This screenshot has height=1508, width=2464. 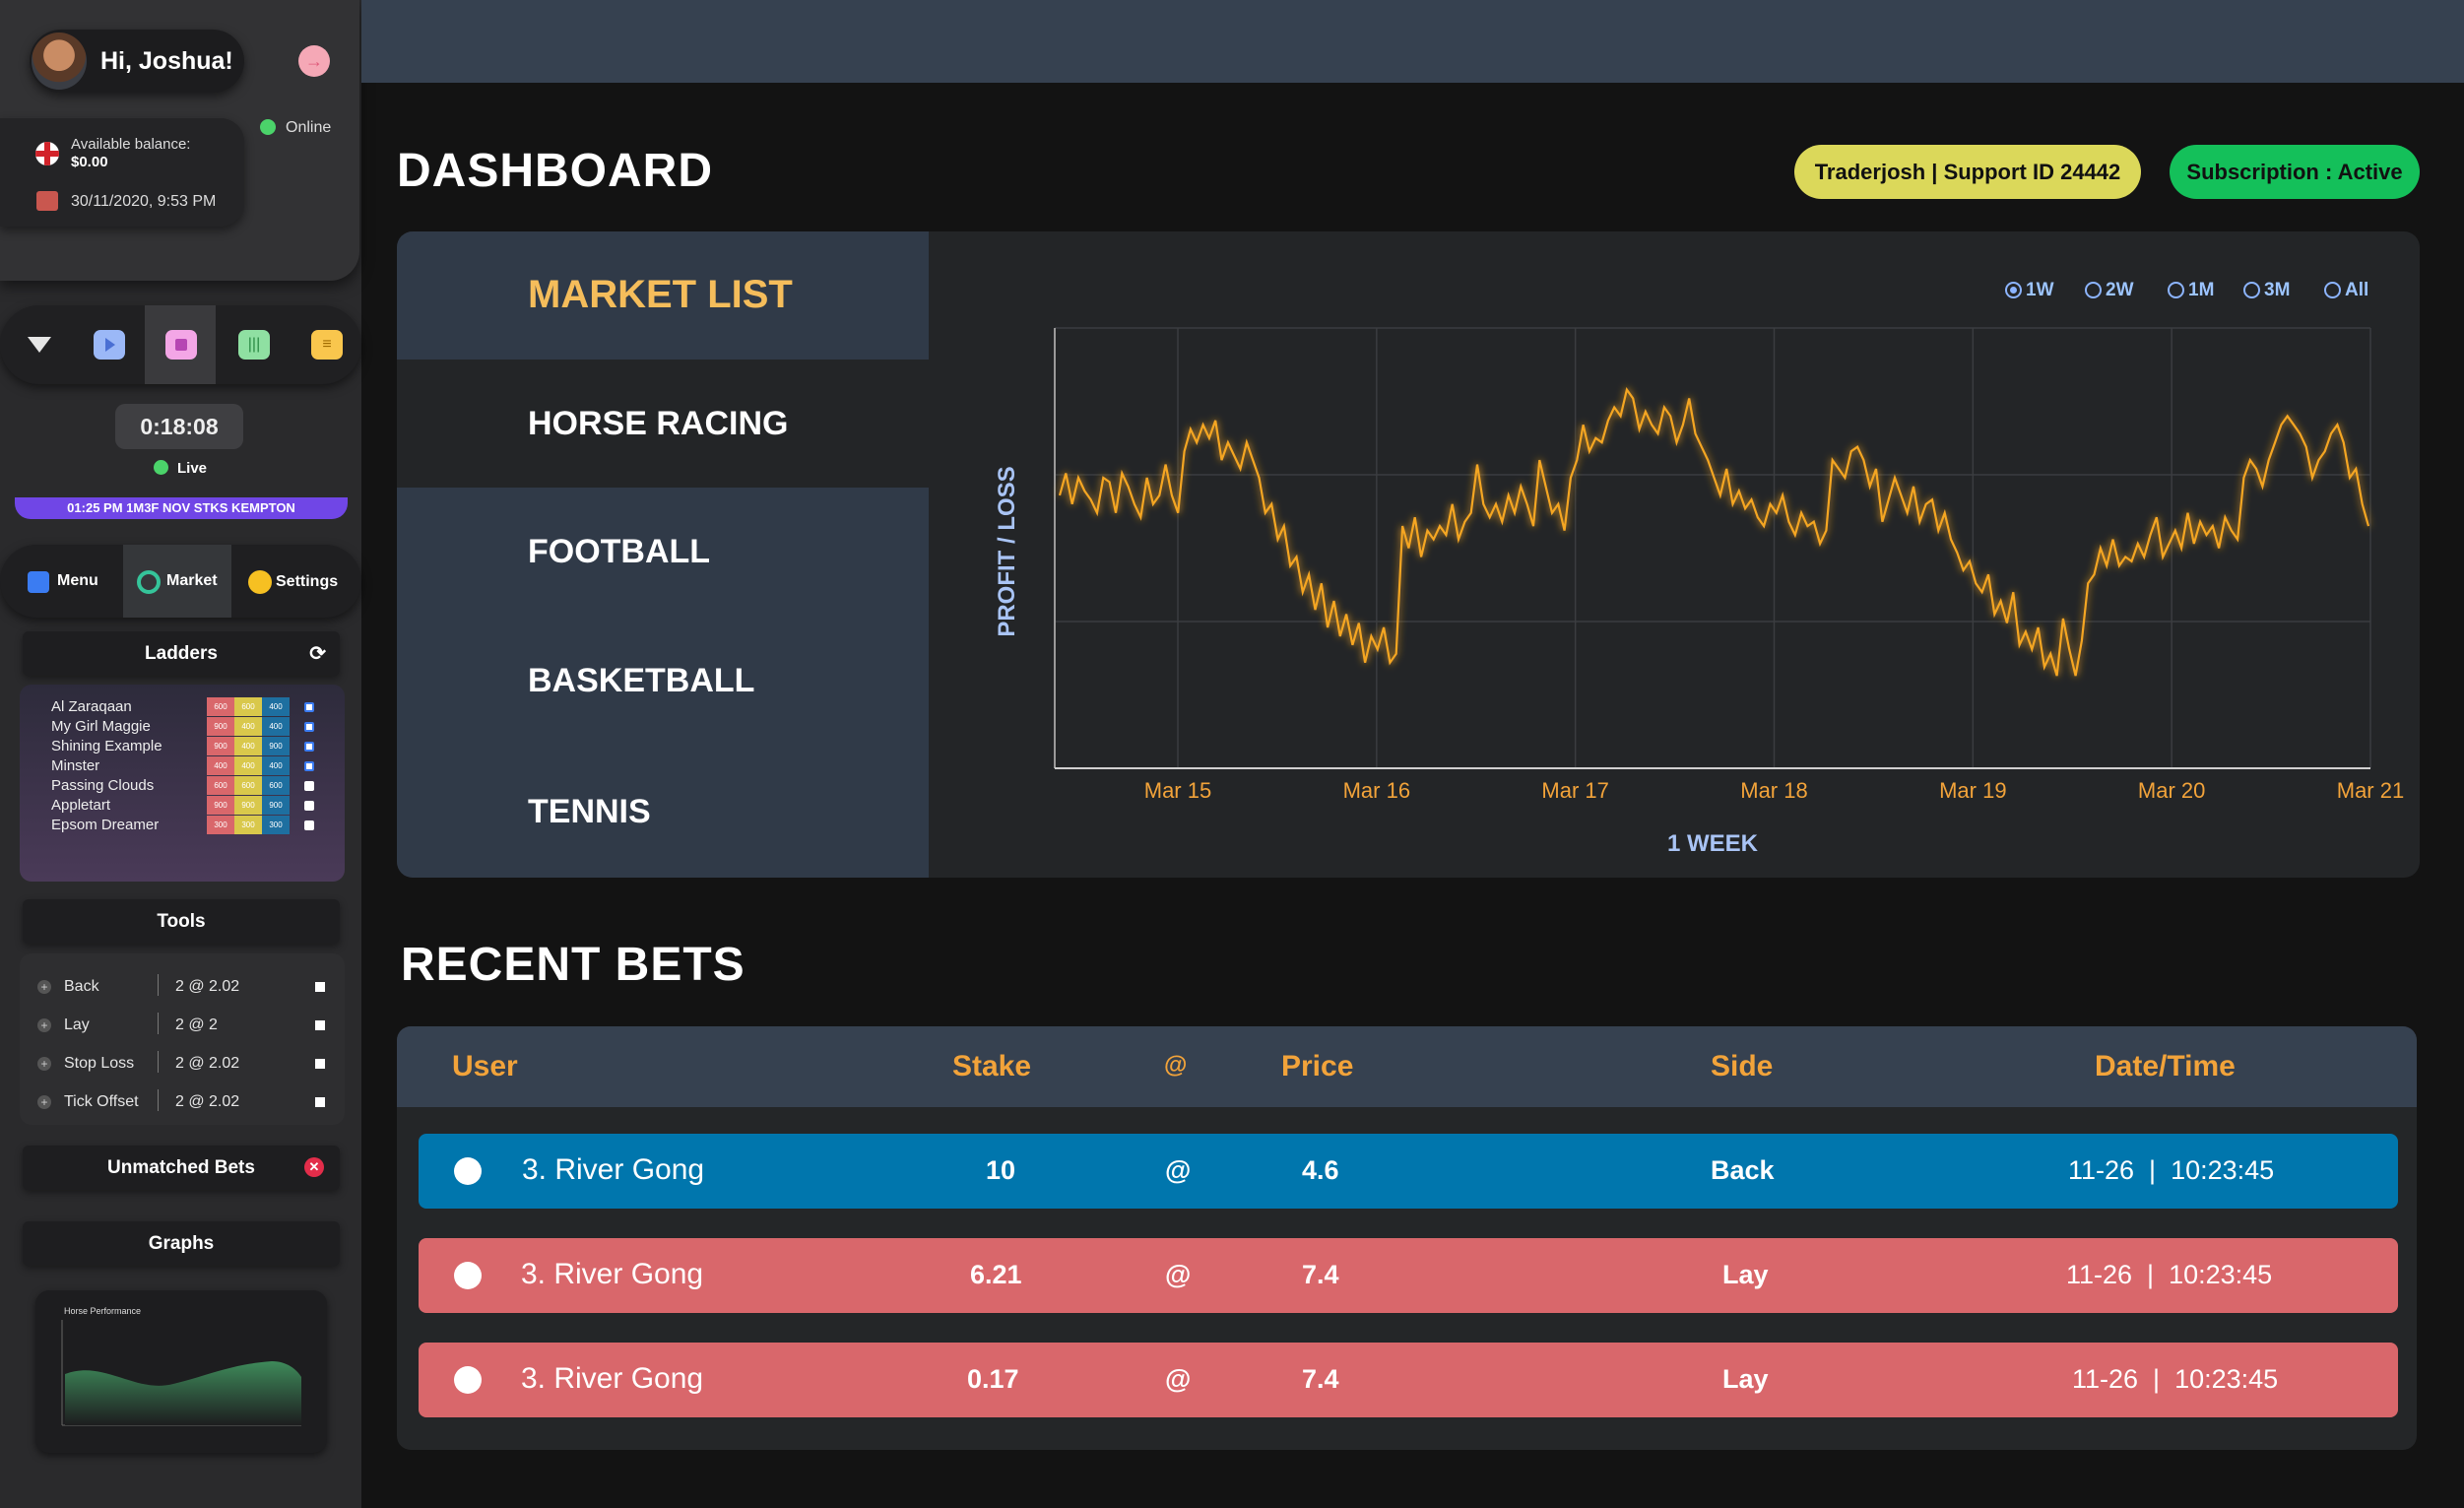 What do you see at coordinates (1407, 1066) in the screenshot?
I see `table-header: User Stake @ Price Side Date/Time` at bounding box center [1407, 1066].